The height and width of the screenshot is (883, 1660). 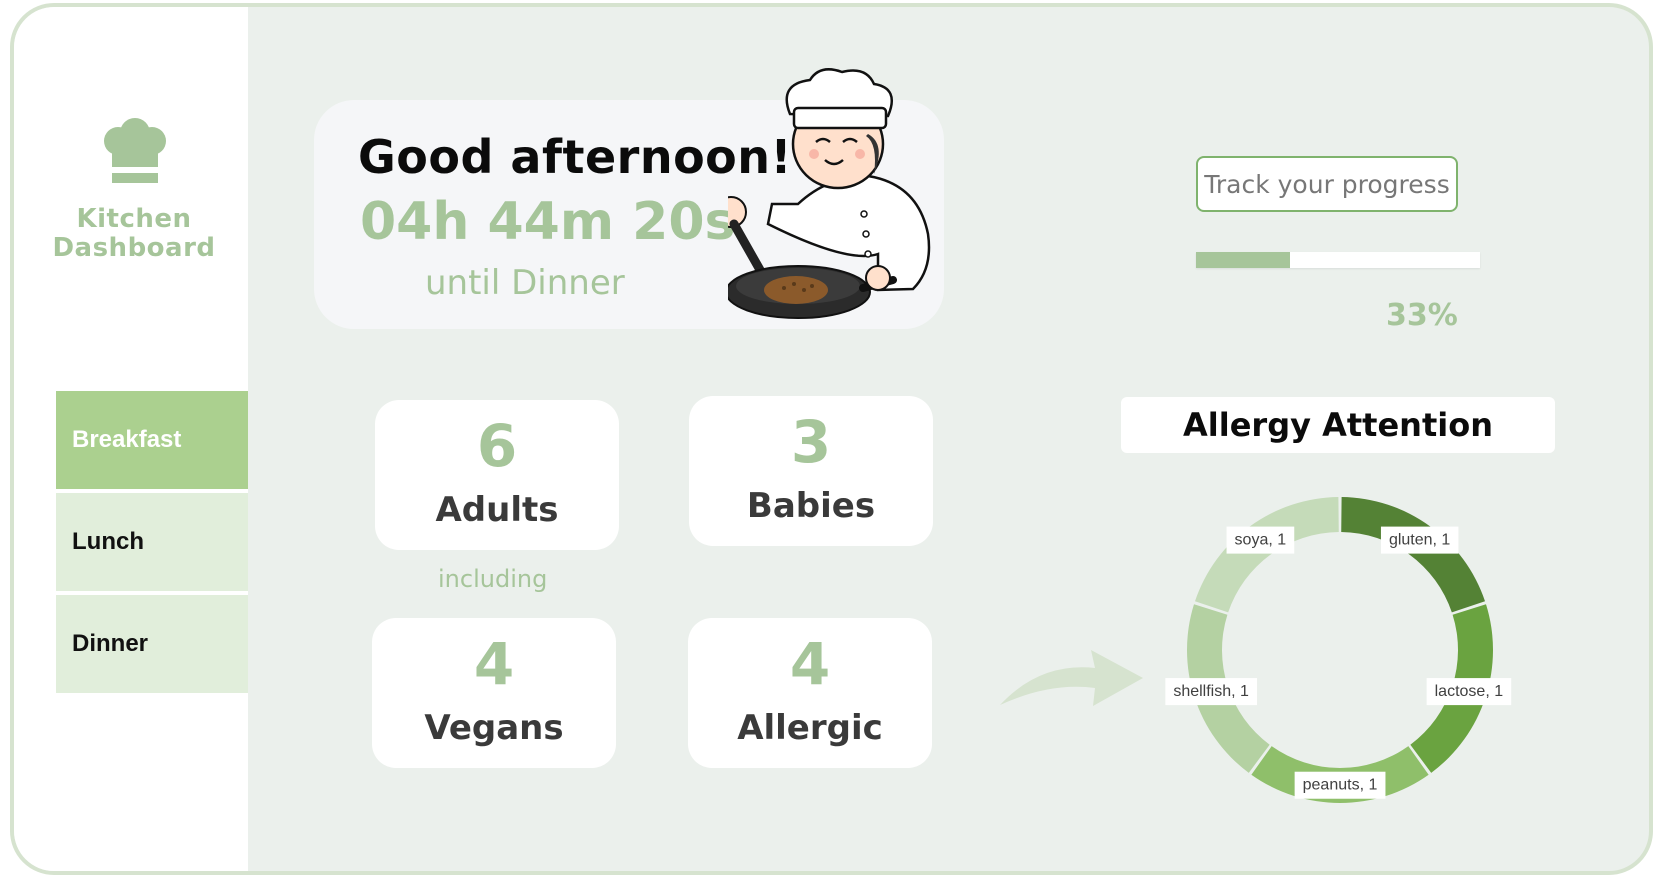 I want to click on adults-card: 6 Adults, so click(x=497, y=475).